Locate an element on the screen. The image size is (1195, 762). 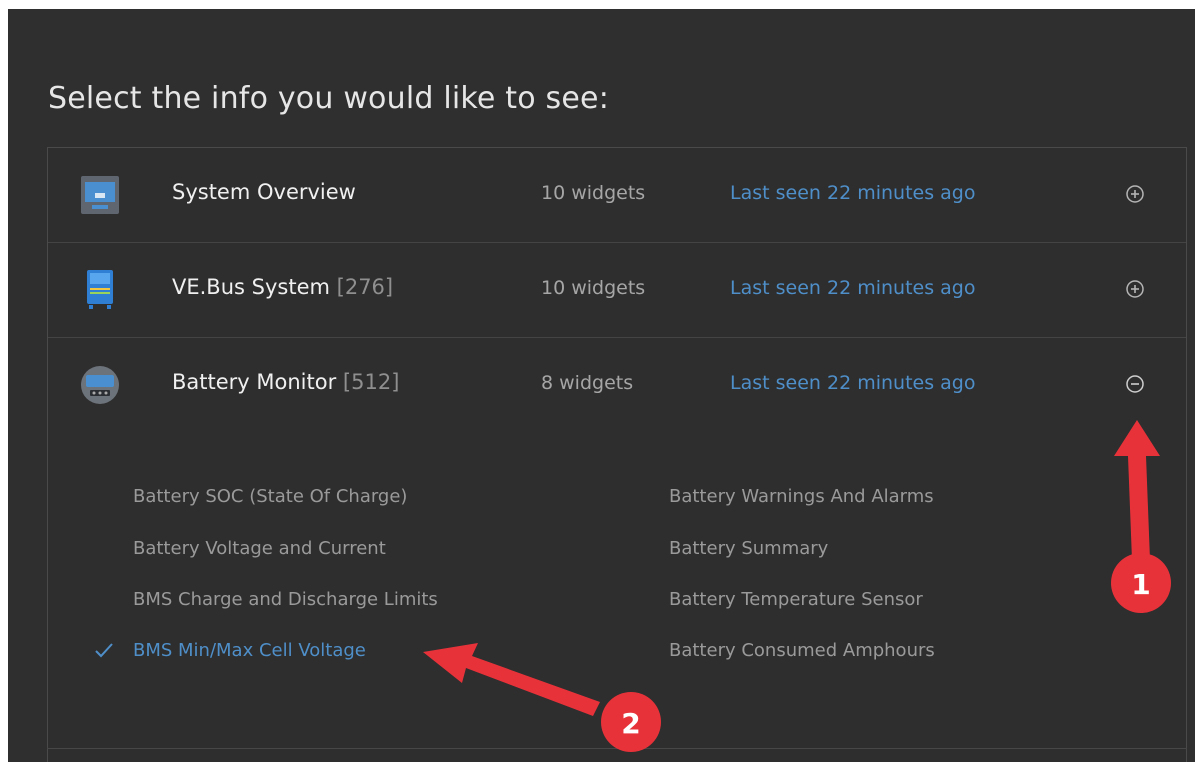
widget-count: 8 widgets is located at coordinates (587, 383).